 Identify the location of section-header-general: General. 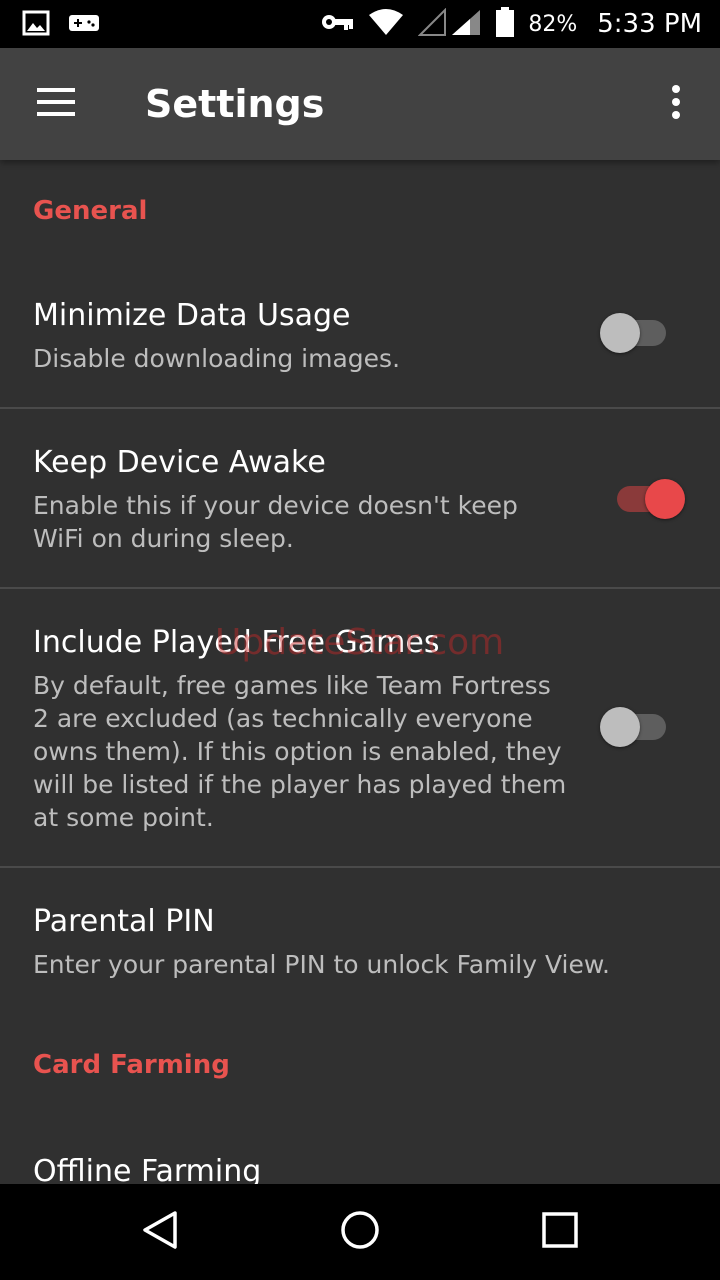
(90, 211).